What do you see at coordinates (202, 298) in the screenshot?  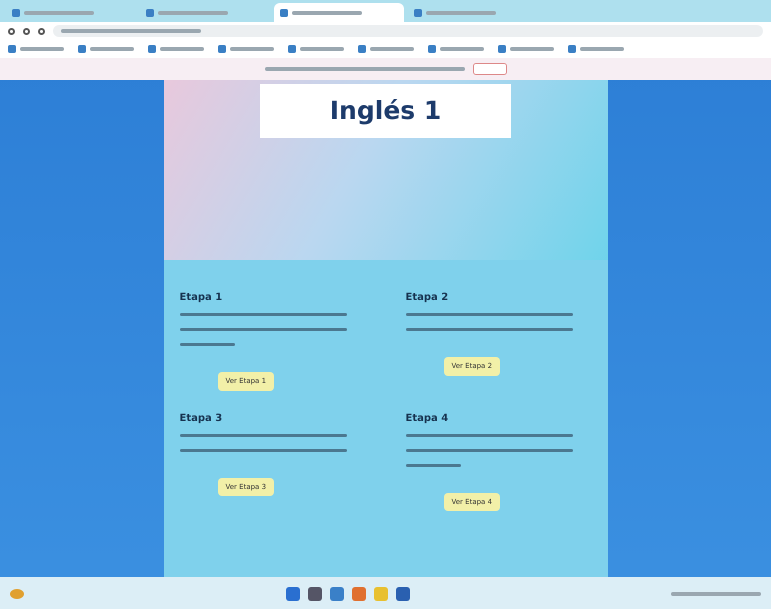 I see `stage-heading: Etapa 1` at bounding box center [202, 298].